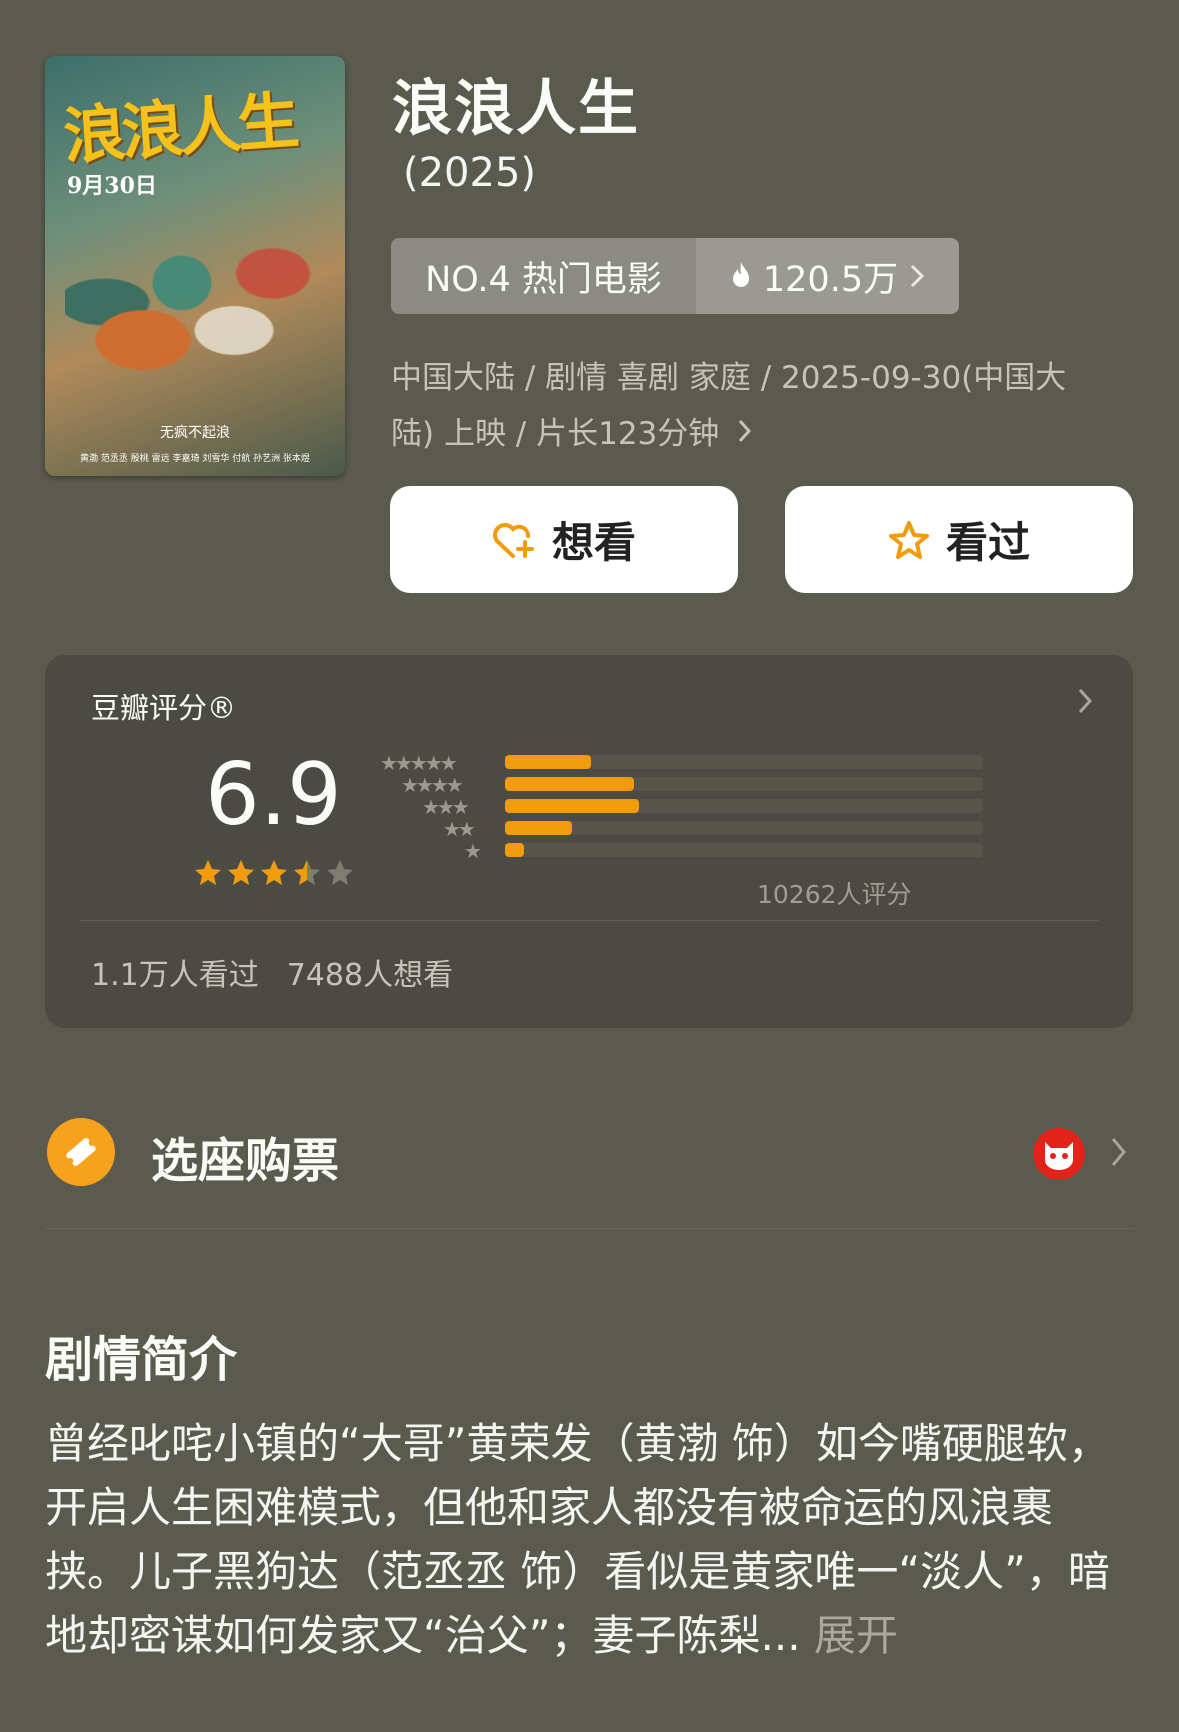 This screenshot has width=1179, height=1732. I want to click on movie-title: 浪浪人生, so click(516, 109).